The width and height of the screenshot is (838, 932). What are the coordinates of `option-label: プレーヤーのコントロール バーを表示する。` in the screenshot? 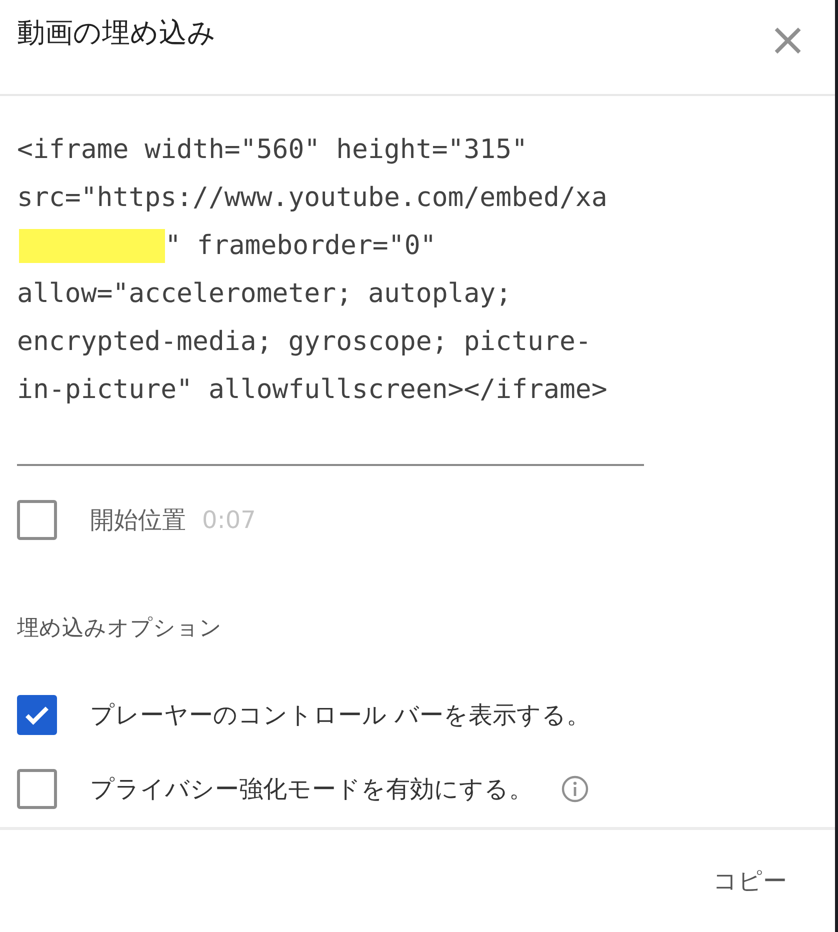 It's located at (340, 715).